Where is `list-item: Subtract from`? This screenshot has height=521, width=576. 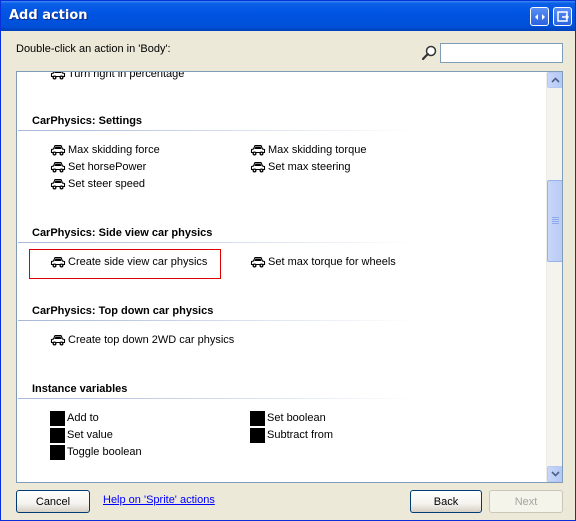 list-item: Subtract from is located at coordinates (291, 435).